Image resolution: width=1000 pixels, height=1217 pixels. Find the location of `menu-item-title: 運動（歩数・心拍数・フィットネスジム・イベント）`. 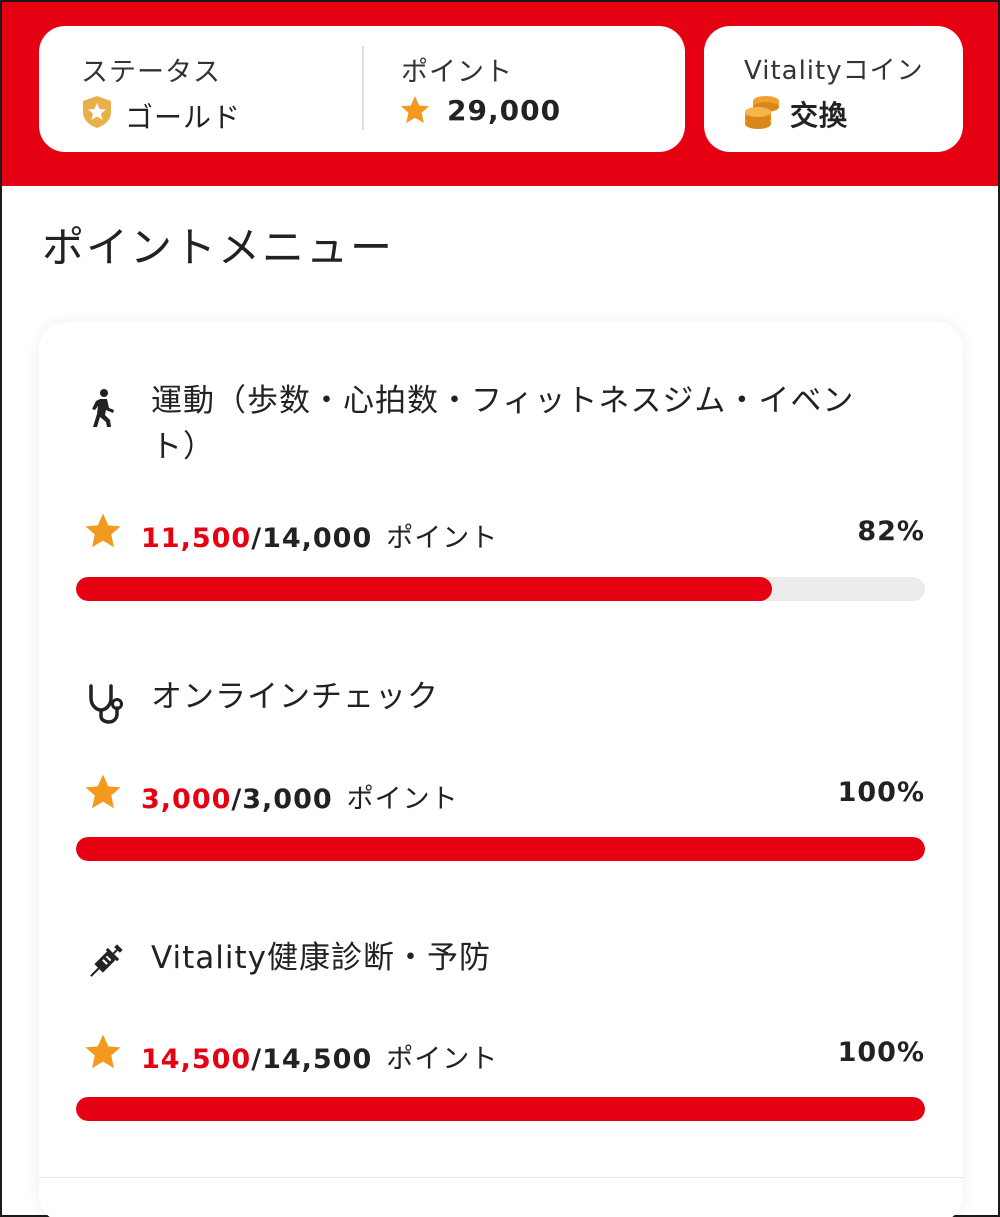

menu-item-title: 運動（歩数・心拍数・フィットネスジム・イベント） is located at coordinates (503, 424).